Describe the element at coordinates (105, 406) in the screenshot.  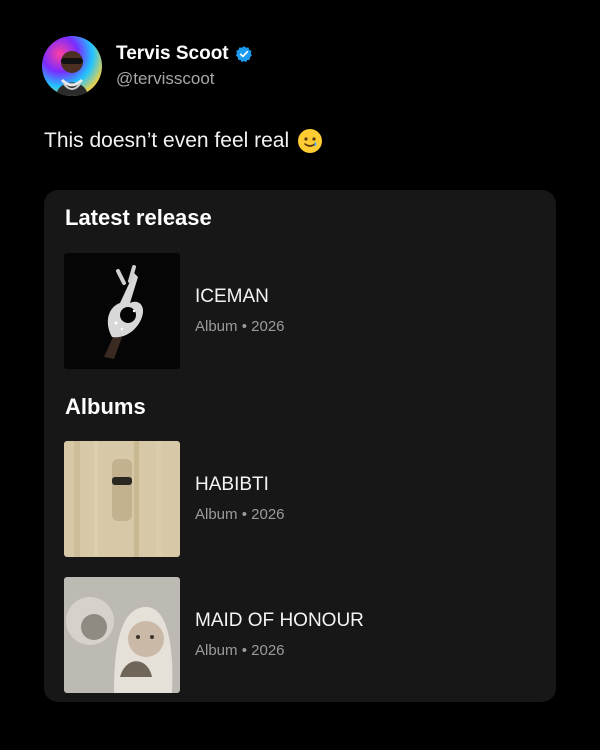
I see `albums-section-title: Albums` at that location.